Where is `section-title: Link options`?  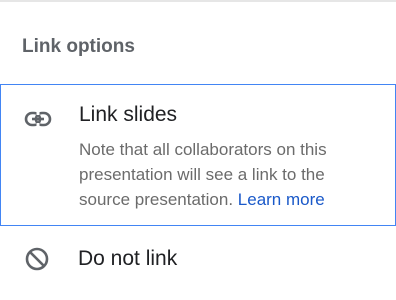
section-title: Link options is located at coordinates (78, 46).